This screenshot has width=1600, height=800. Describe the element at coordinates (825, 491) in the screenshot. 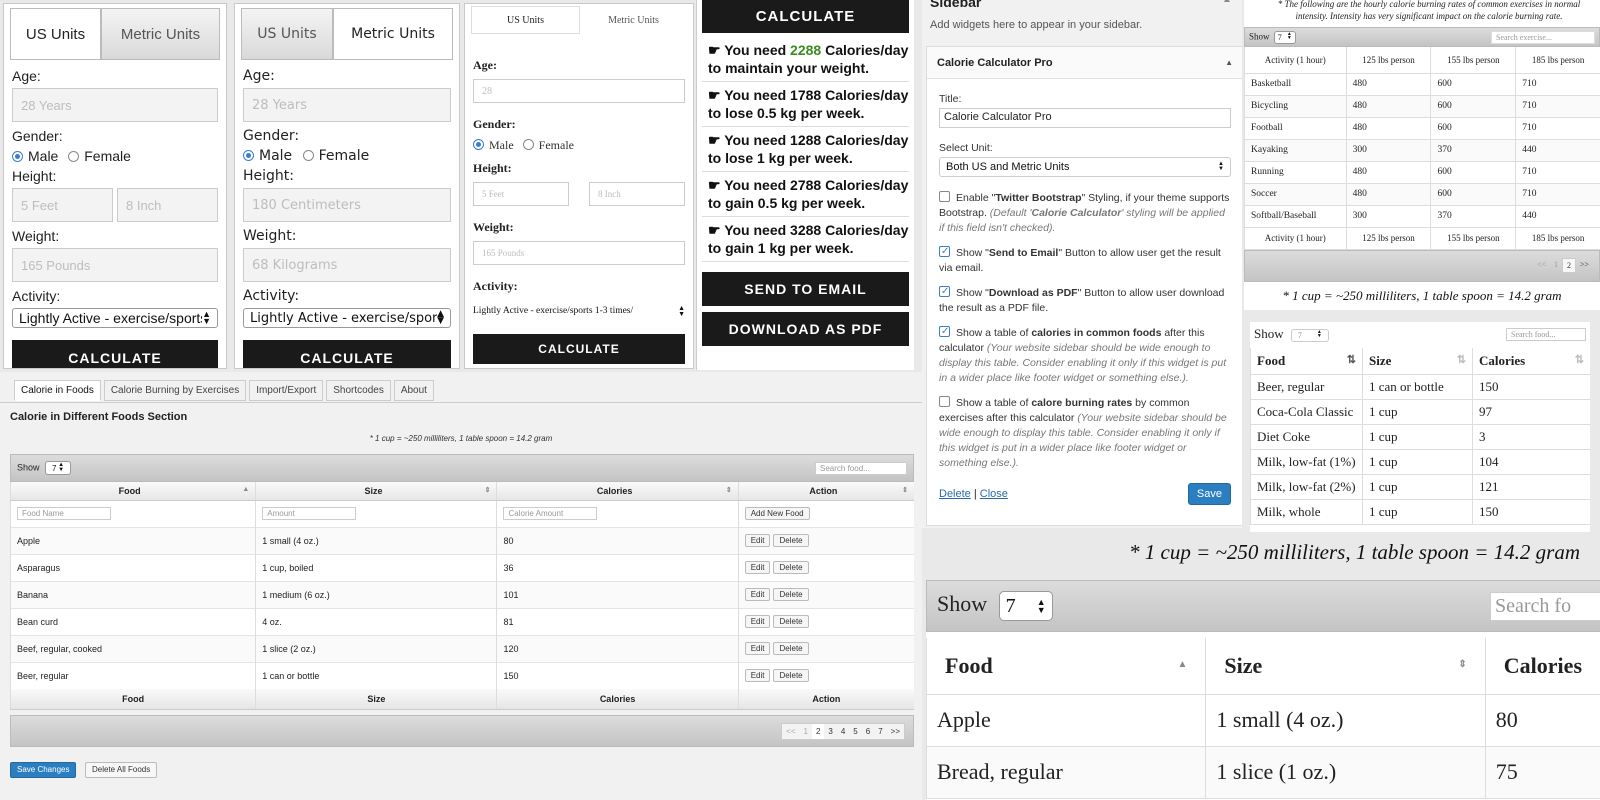

I see `column-header: Action ⇕` at that location.